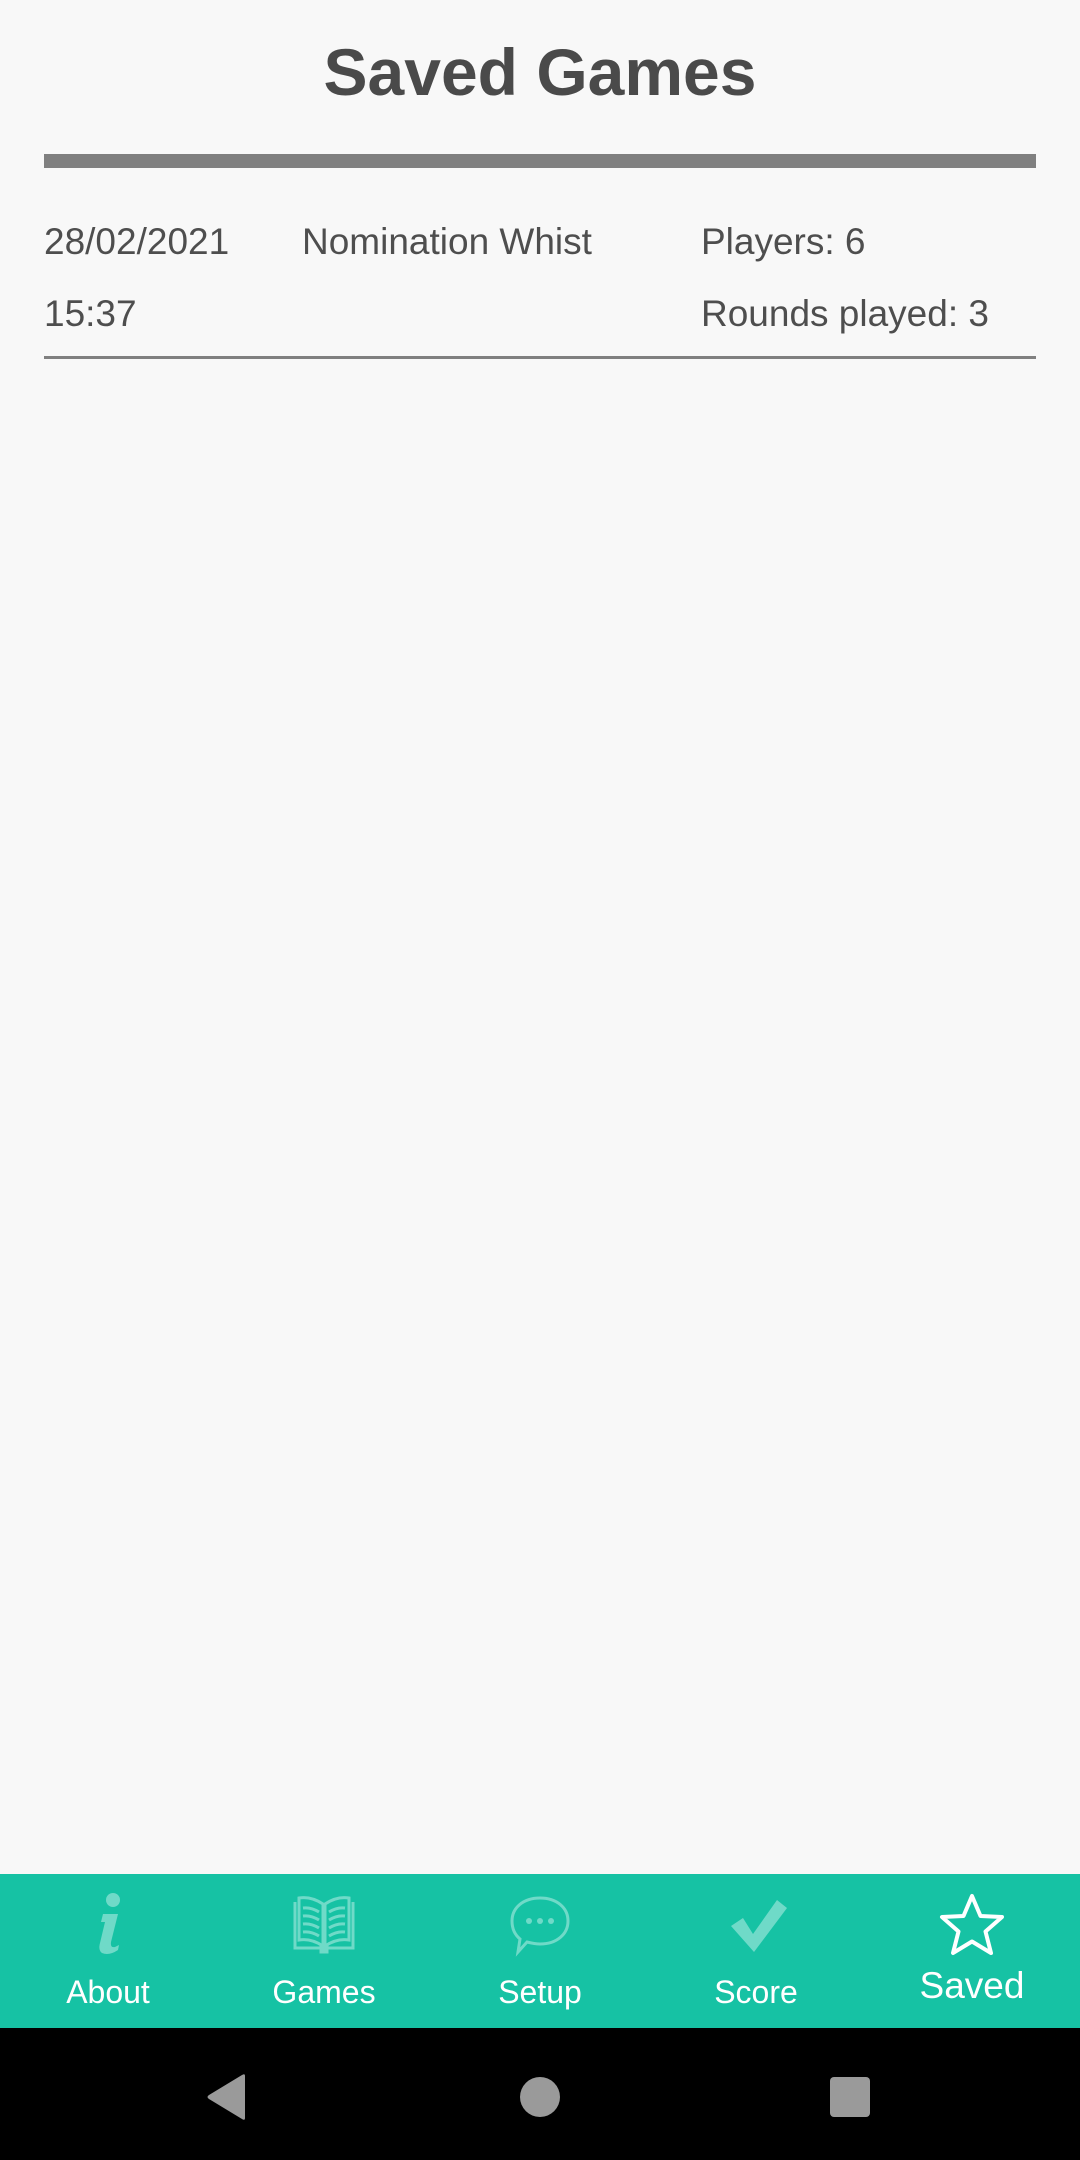 The image size is (1080, 2160). Describe the element at coordinates (540, 161) in the screenshot. I see `header-divider` at that location.